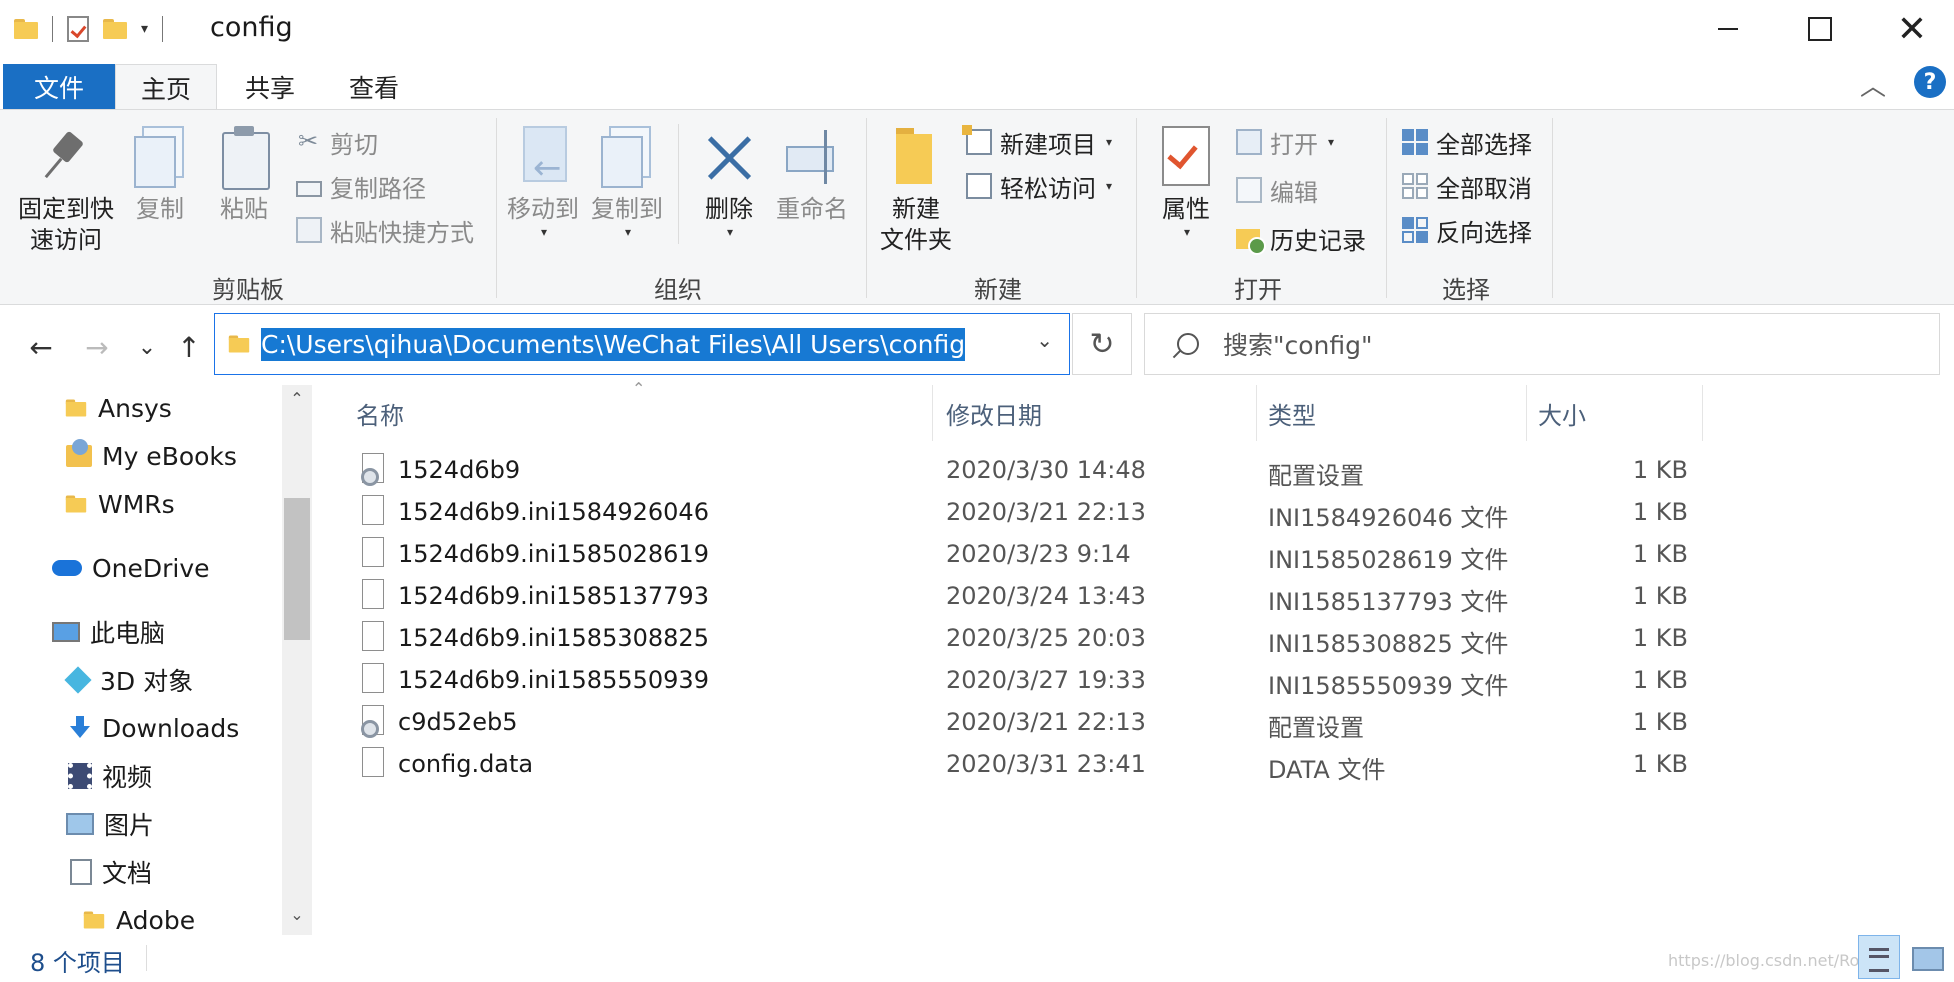 The width and height of the screenshot is (1954, 982). I want to click on new-item-button: 新建项目 ▾, so click(1037, 142).